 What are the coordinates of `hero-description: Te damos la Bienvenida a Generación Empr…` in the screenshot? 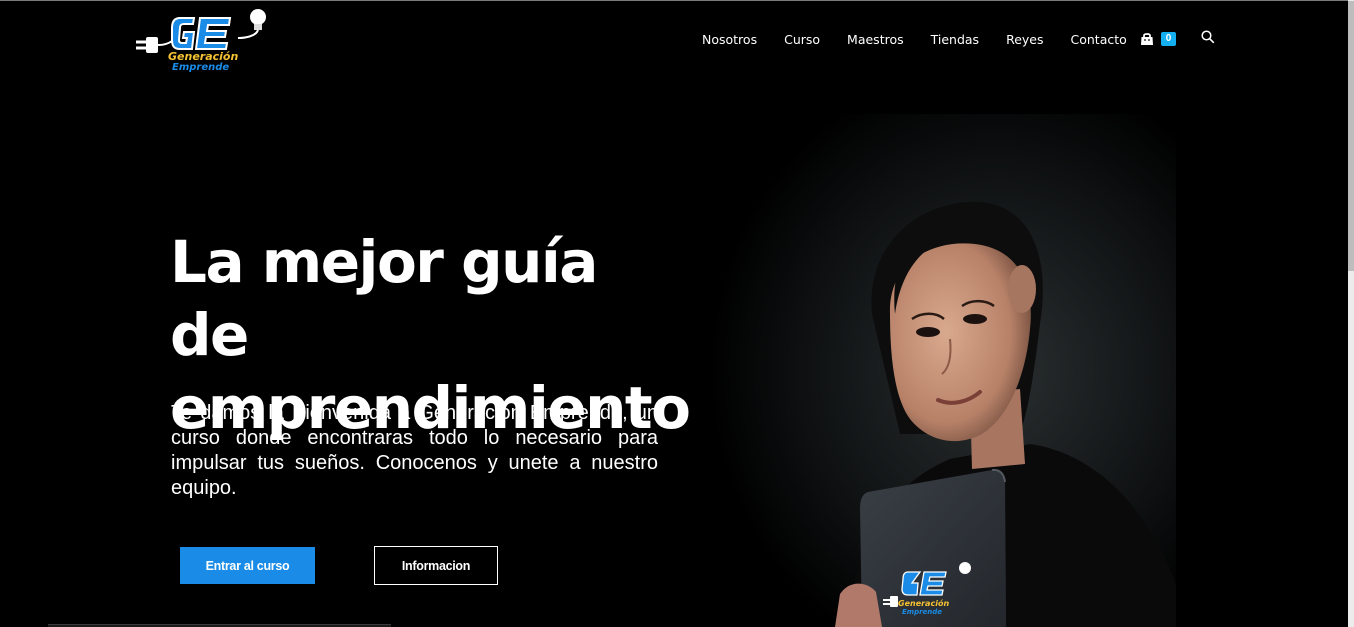 It's located at (414, 450).